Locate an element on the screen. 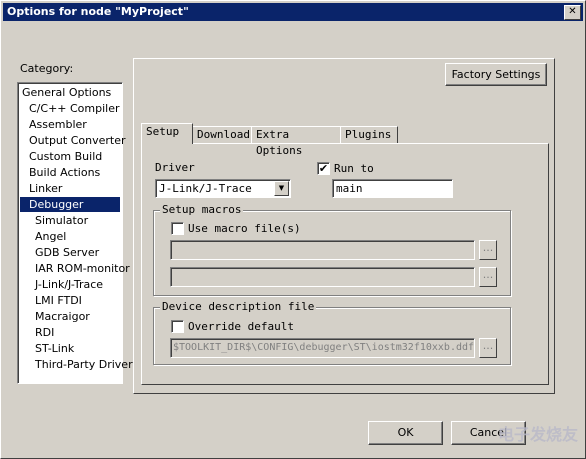  run-to-value: main is located at coordinates (349, 188).